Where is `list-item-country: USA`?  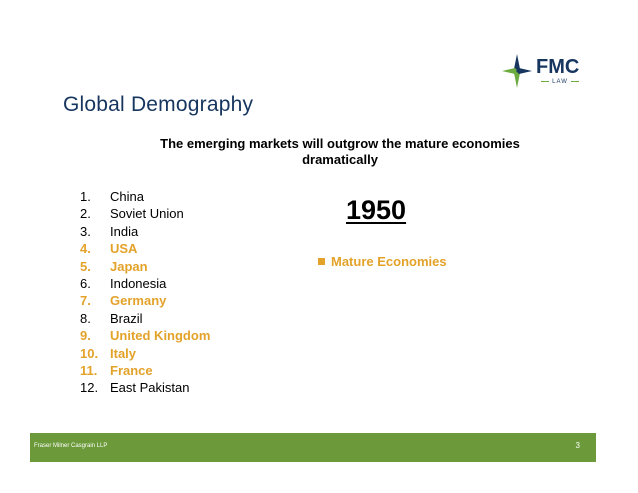 list-item-country: USA is located at coordinates (124, 249).